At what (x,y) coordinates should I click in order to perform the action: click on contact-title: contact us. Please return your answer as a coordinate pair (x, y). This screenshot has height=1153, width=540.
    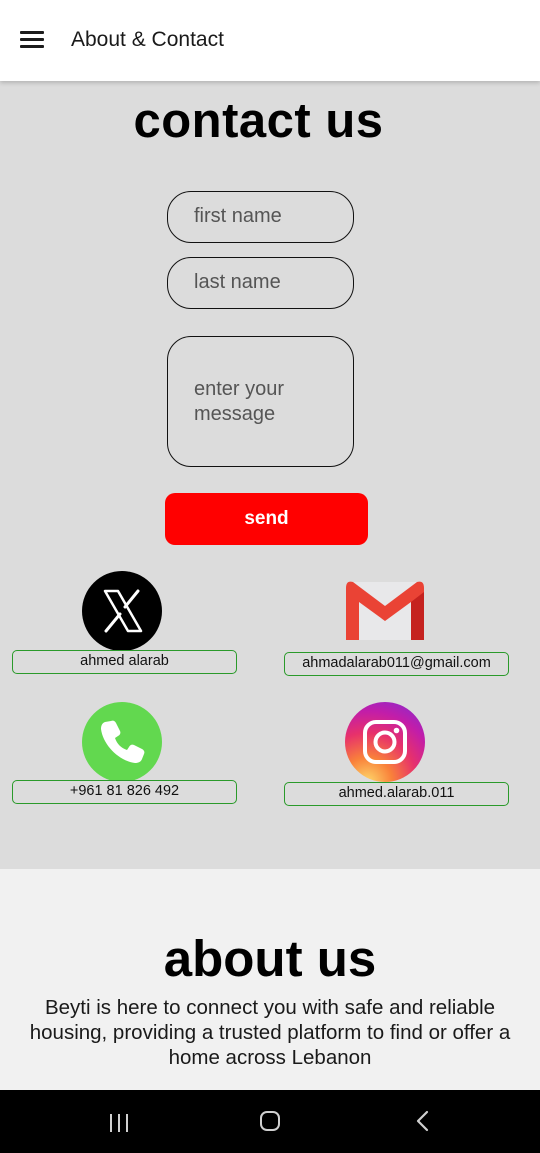
    Looking at the image, I should click on (258, 121).